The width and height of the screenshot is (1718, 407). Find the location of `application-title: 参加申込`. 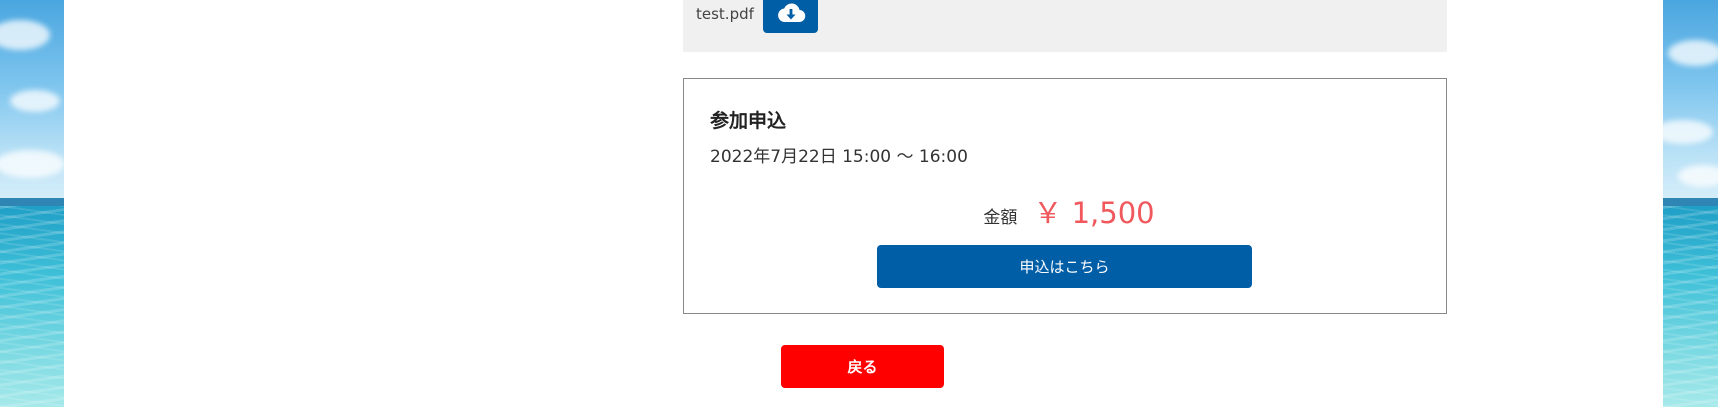

application-title: 参加申込 is located at coordinates (748, 121).